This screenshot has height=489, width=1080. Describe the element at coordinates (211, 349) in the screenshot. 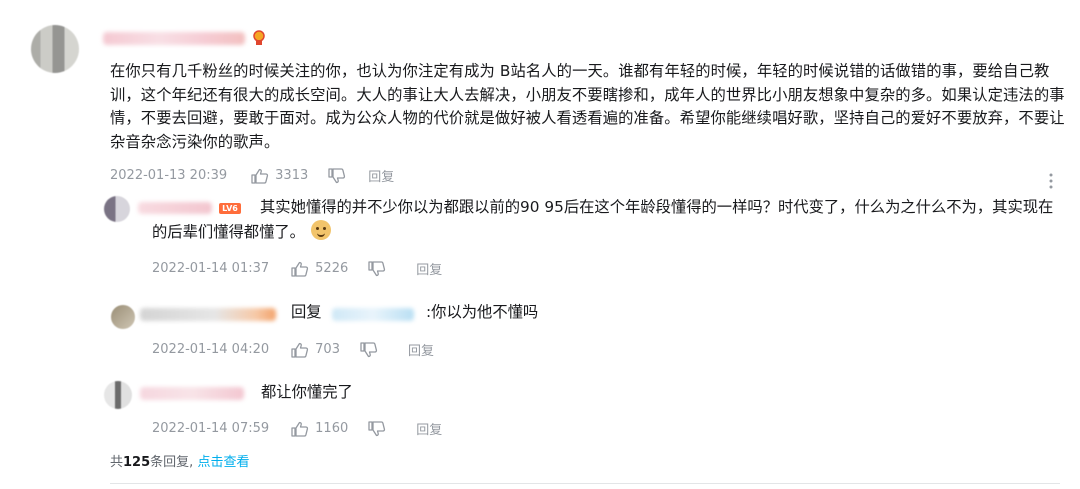

I see `reply-time: 2022-01-14 04:20` at that location.